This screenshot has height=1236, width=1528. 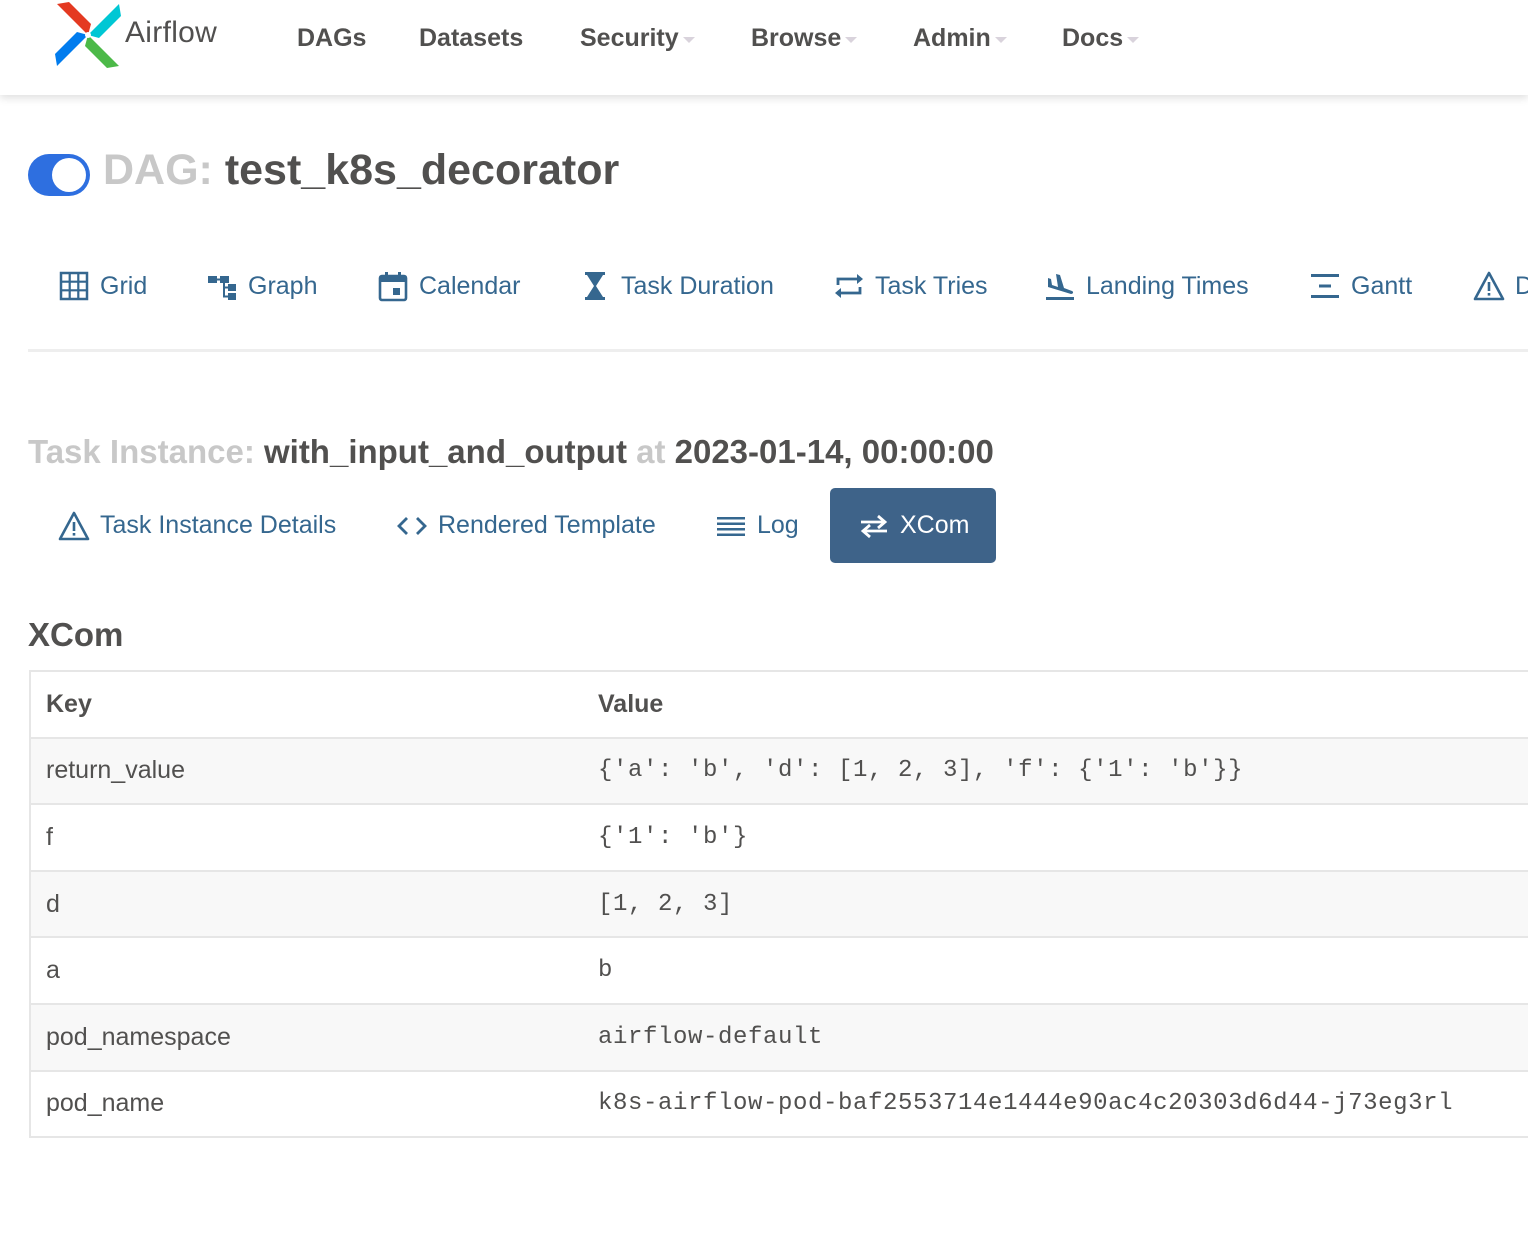 I want to click on tab-xcom: XCom, so click(x=913, y=525).